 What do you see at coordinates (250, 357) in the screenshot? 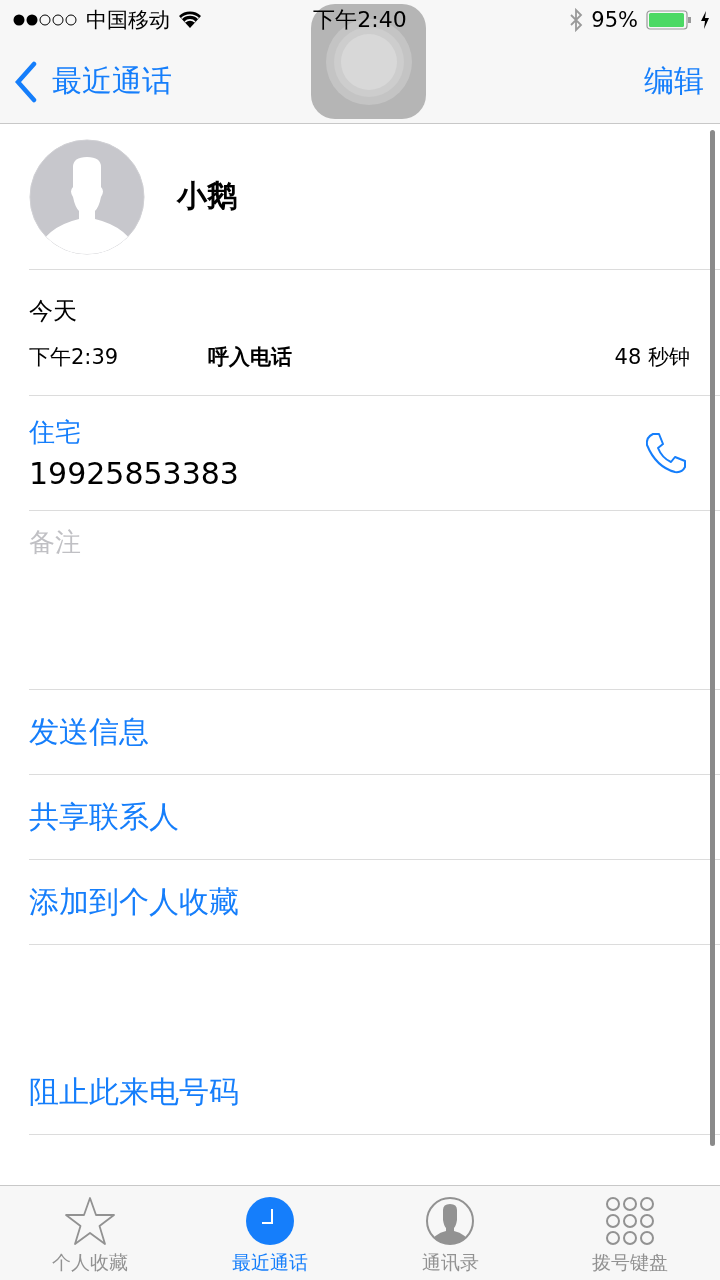
I see `call-type: 呼入电话` at bounding box center [250, 357].